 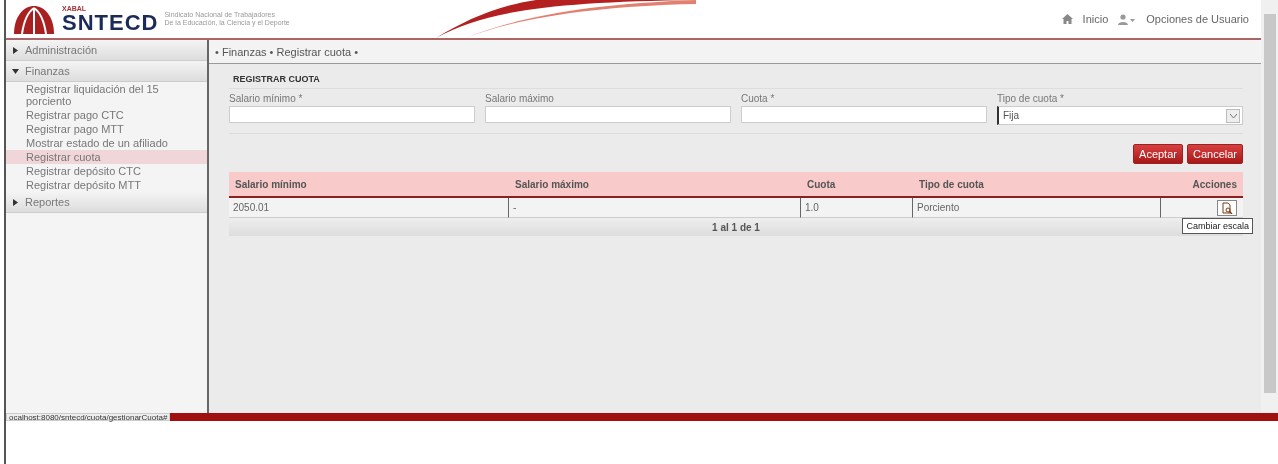 I want to click on home-icon, so click(x=1067, y=19).